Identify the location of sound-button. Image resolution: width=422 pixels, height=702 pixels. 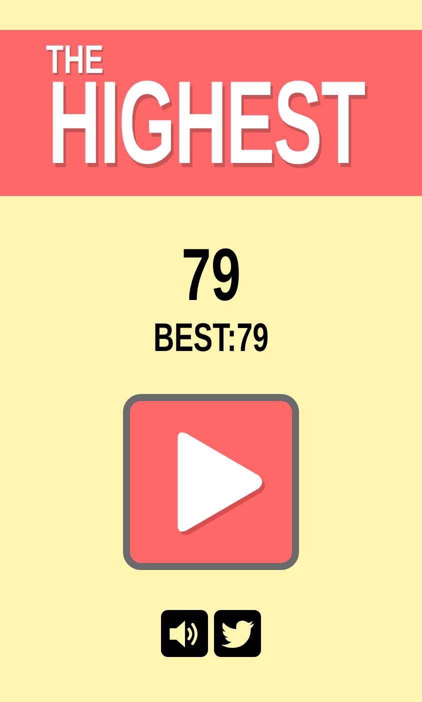
(184, 633).